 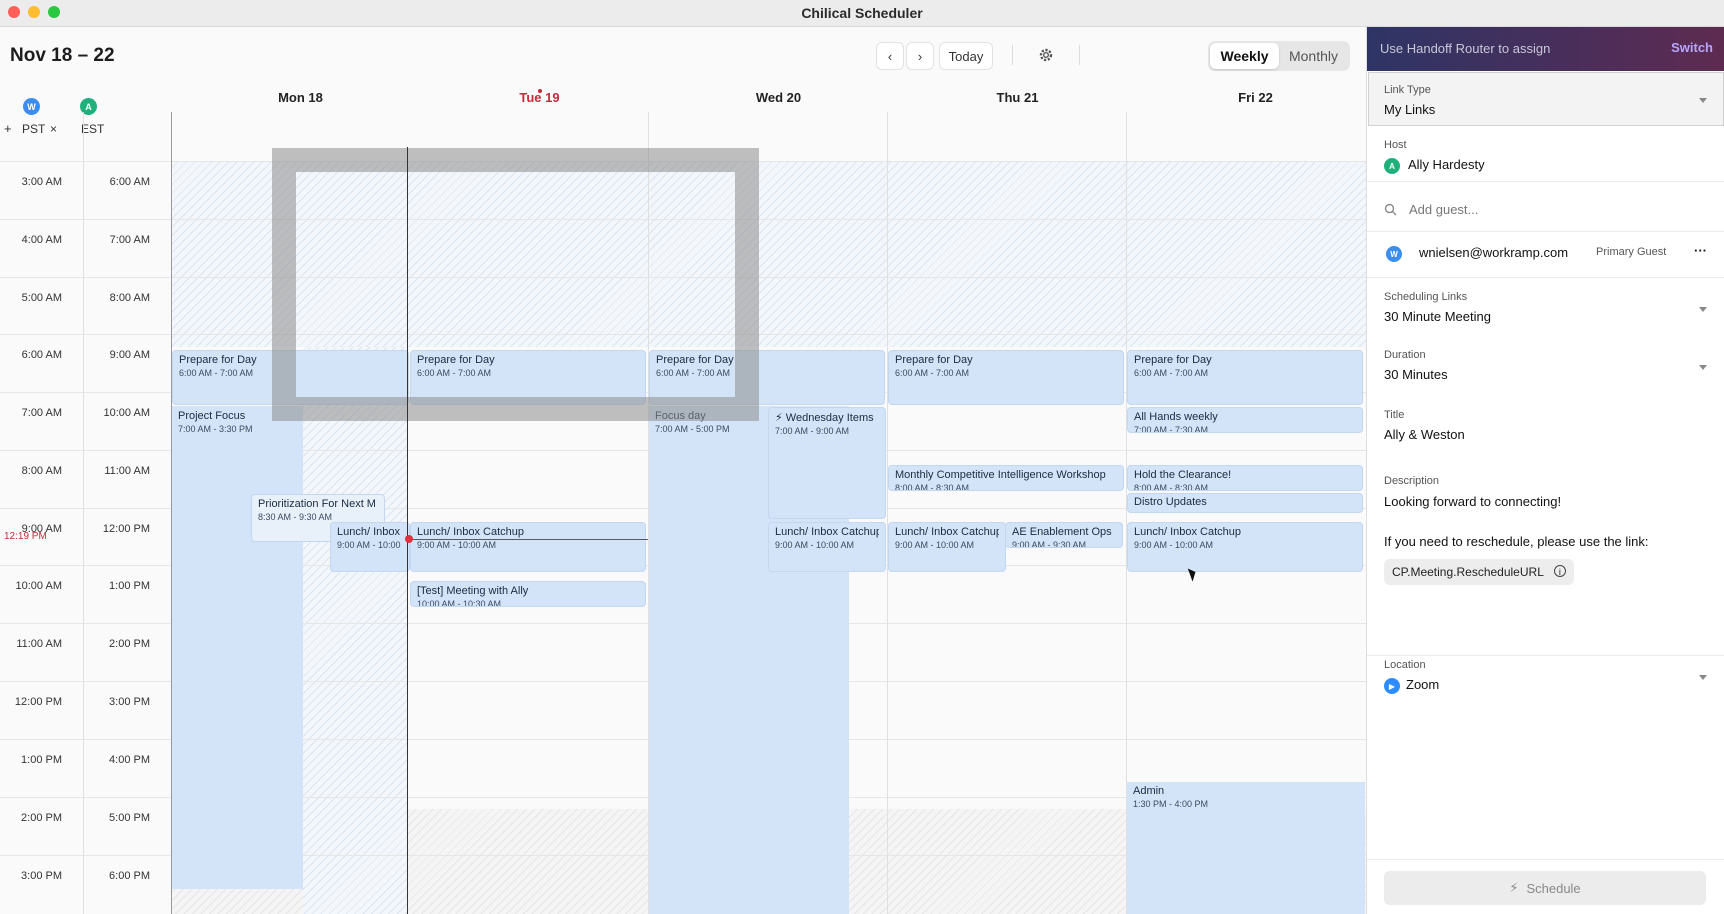 What do you see at coordinates (41, 182) in the screenshot?
I see `time-label-pst: 3:00 AM` at bounding box center [41, 182].